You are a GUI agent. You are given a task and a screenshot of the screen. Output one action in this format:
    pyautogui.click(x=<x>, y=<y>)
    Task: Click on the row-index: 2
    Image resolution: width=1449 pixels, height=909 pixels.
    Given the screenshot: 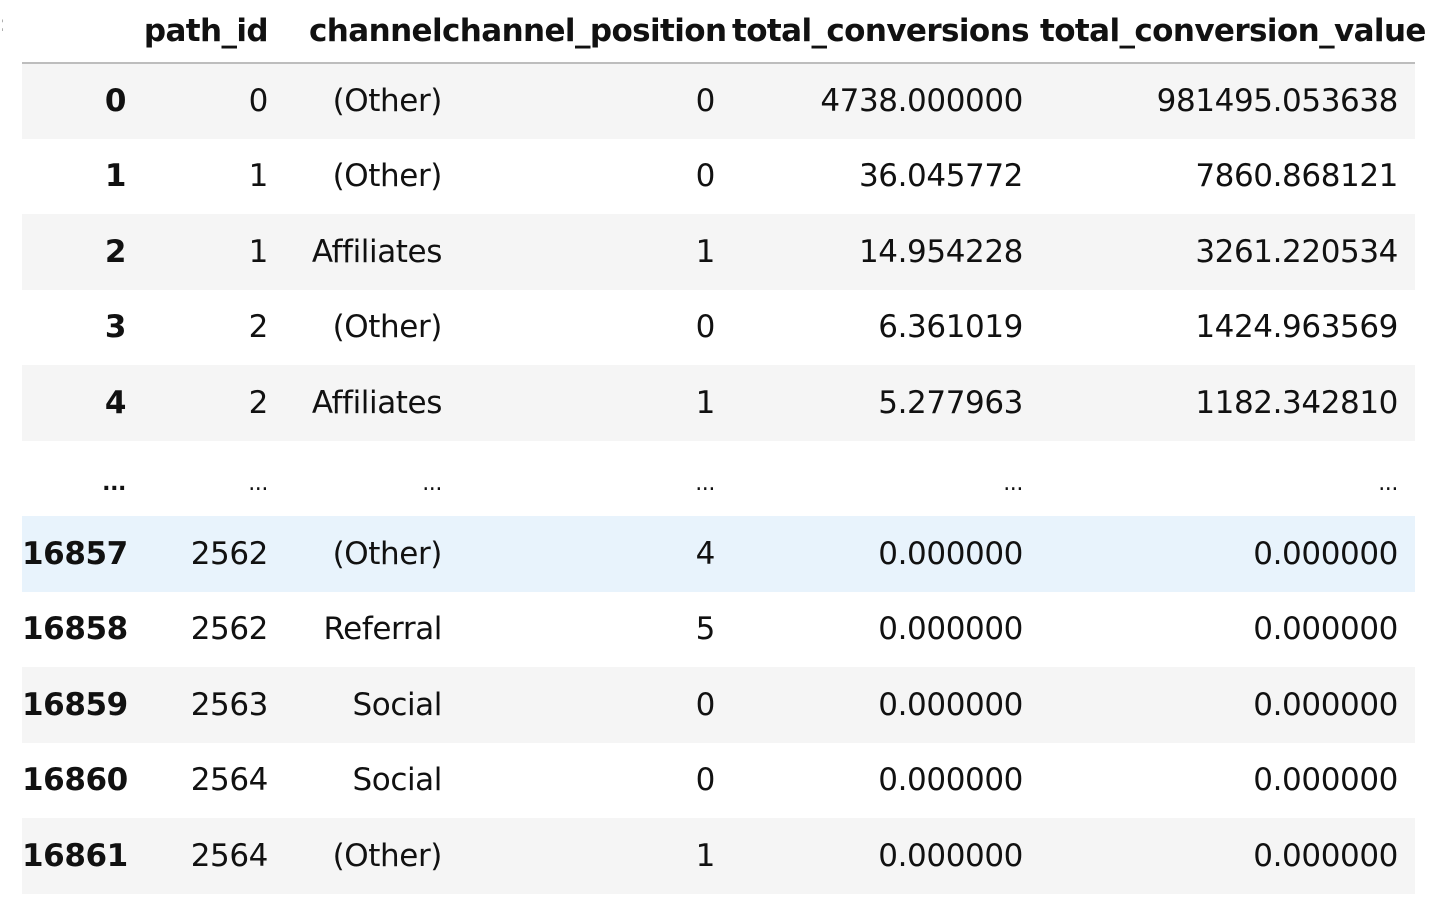 What is the action you would take?
    pyautogui.click(x=115, y=251)
    